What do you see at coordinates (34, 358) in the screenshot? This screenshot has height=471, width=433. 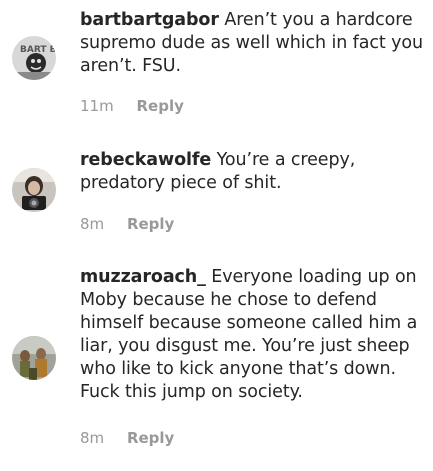 I see `user-avatar-group-icon` at bounding box center [34, 358].